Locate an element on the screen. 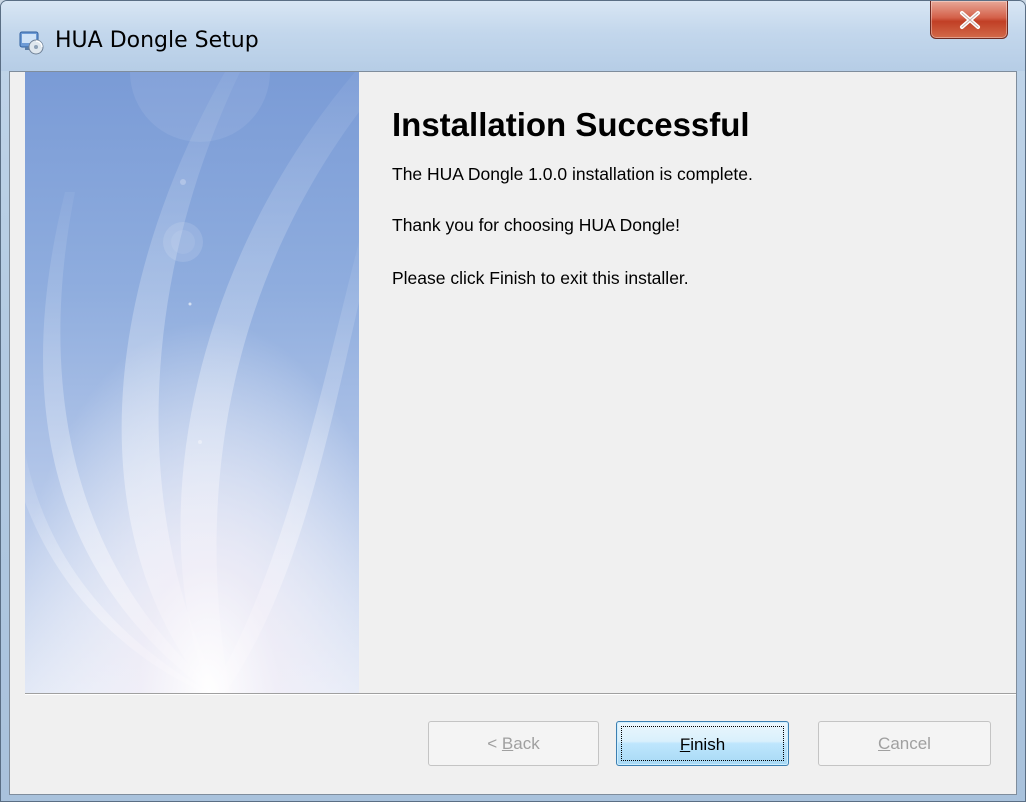 This screenshot has width=1026, height=802. finish-button-accel: F is located at coordinates (685, 744).